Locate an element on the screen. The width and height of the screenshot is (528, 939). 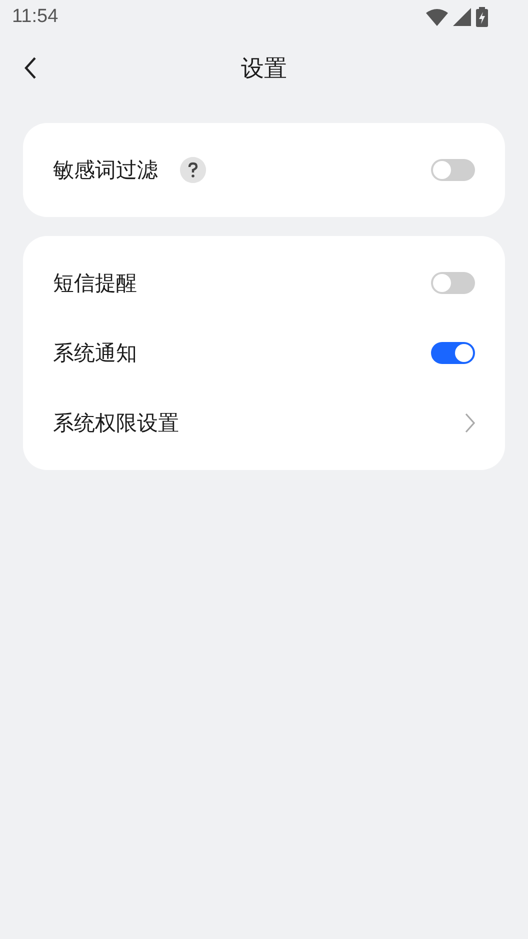
setting-label: 系统通知 is located at coordinates (95, 353).